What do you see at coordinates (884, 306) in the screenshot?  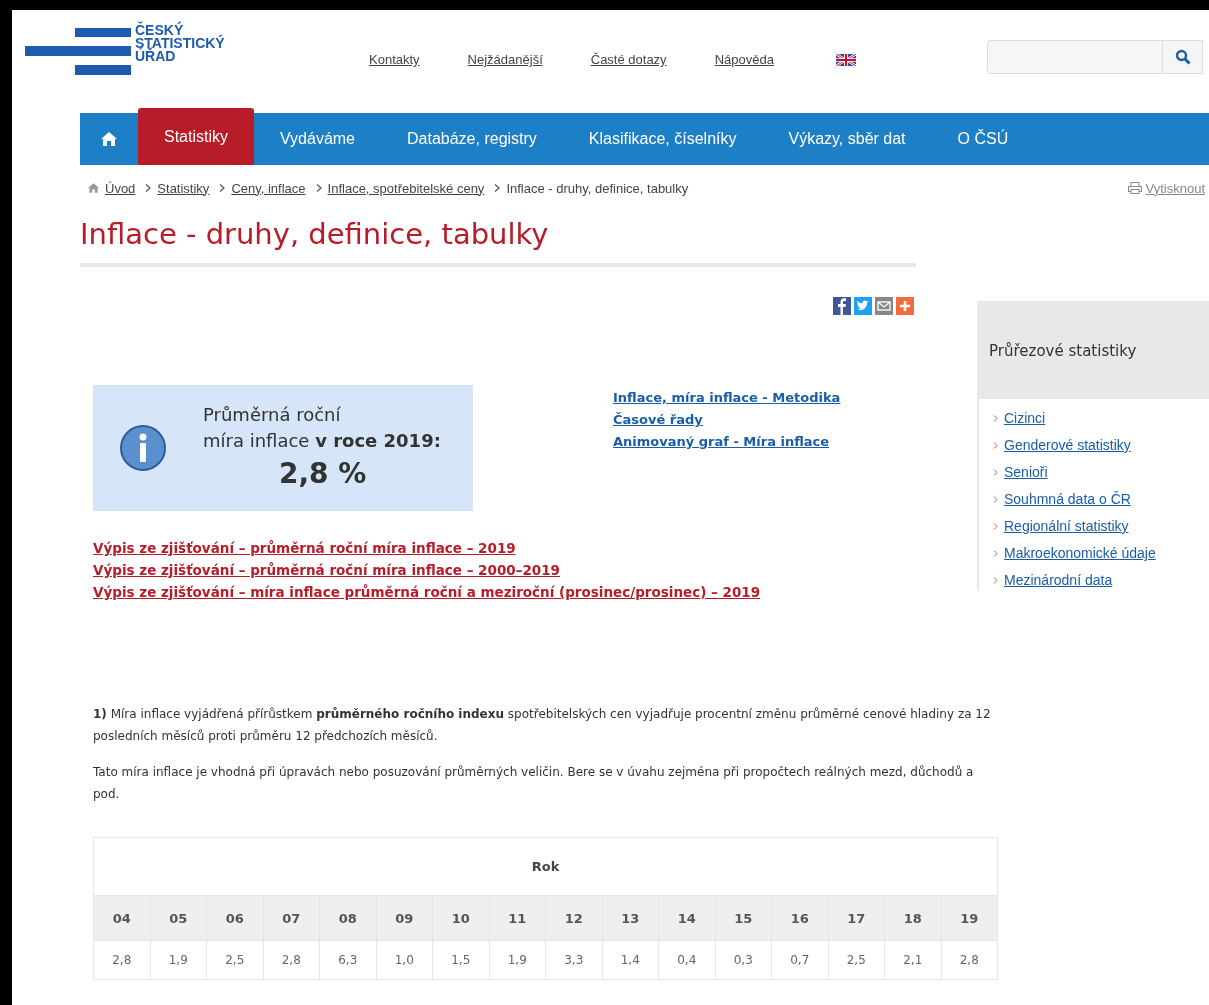 I see `email-icon` at bounding box center [884, 306].